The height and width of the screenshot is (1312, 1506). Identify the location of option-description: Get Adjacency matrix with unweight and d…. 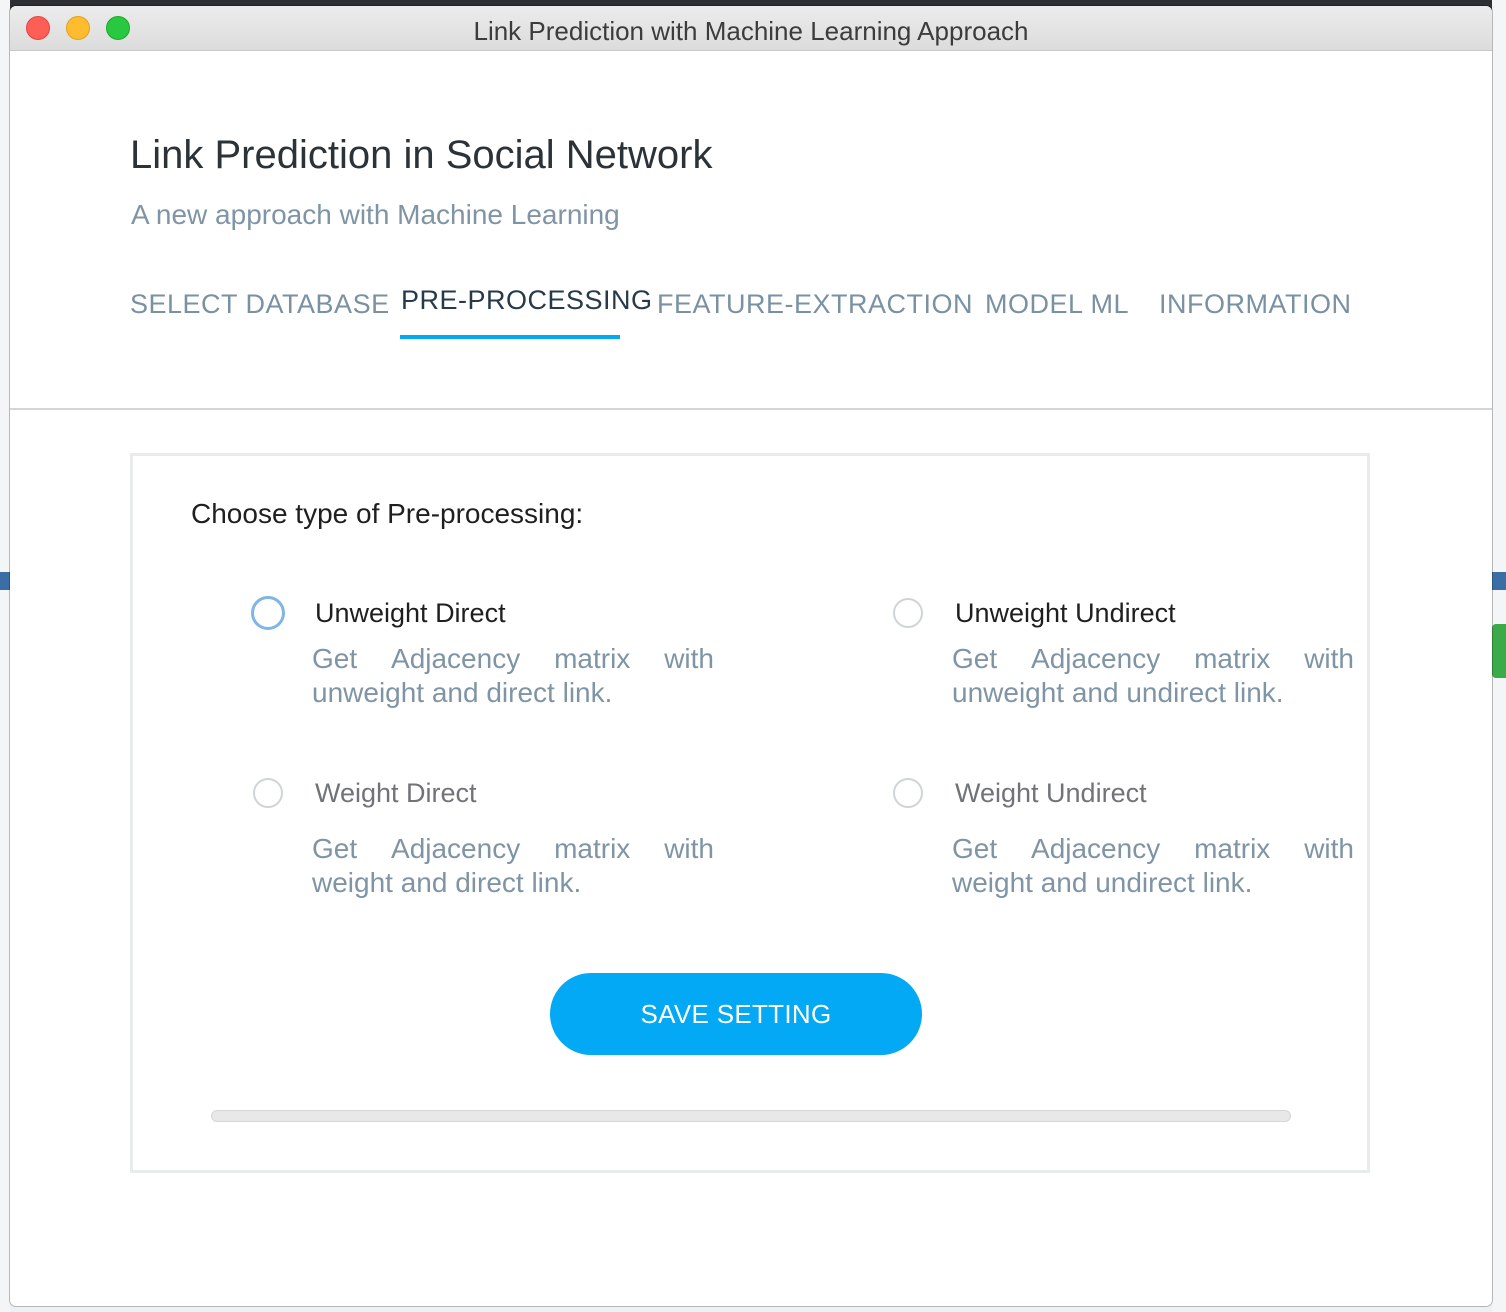
(513, 676).